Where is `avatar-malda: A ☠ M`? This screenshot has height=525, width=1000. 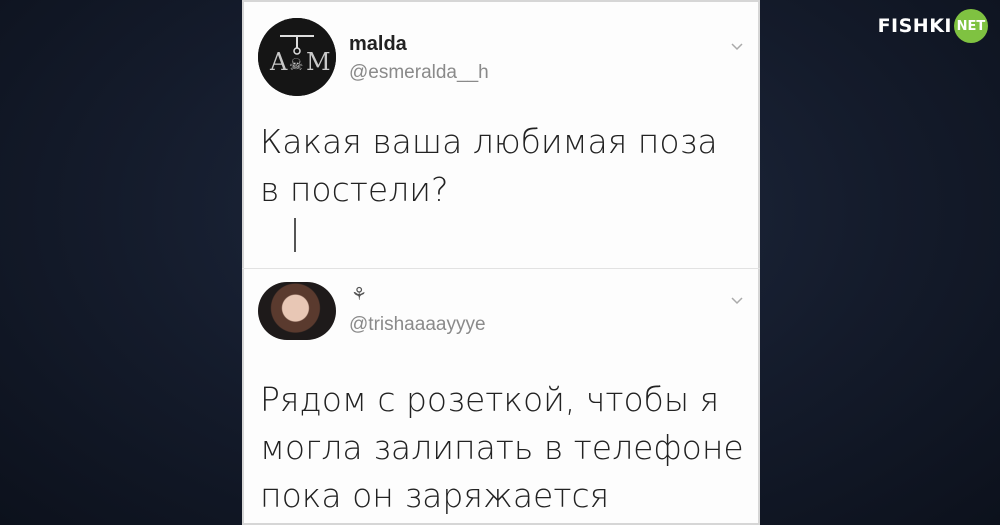 avatar-malda: A ☠ M is located at coordinates (297, 57).